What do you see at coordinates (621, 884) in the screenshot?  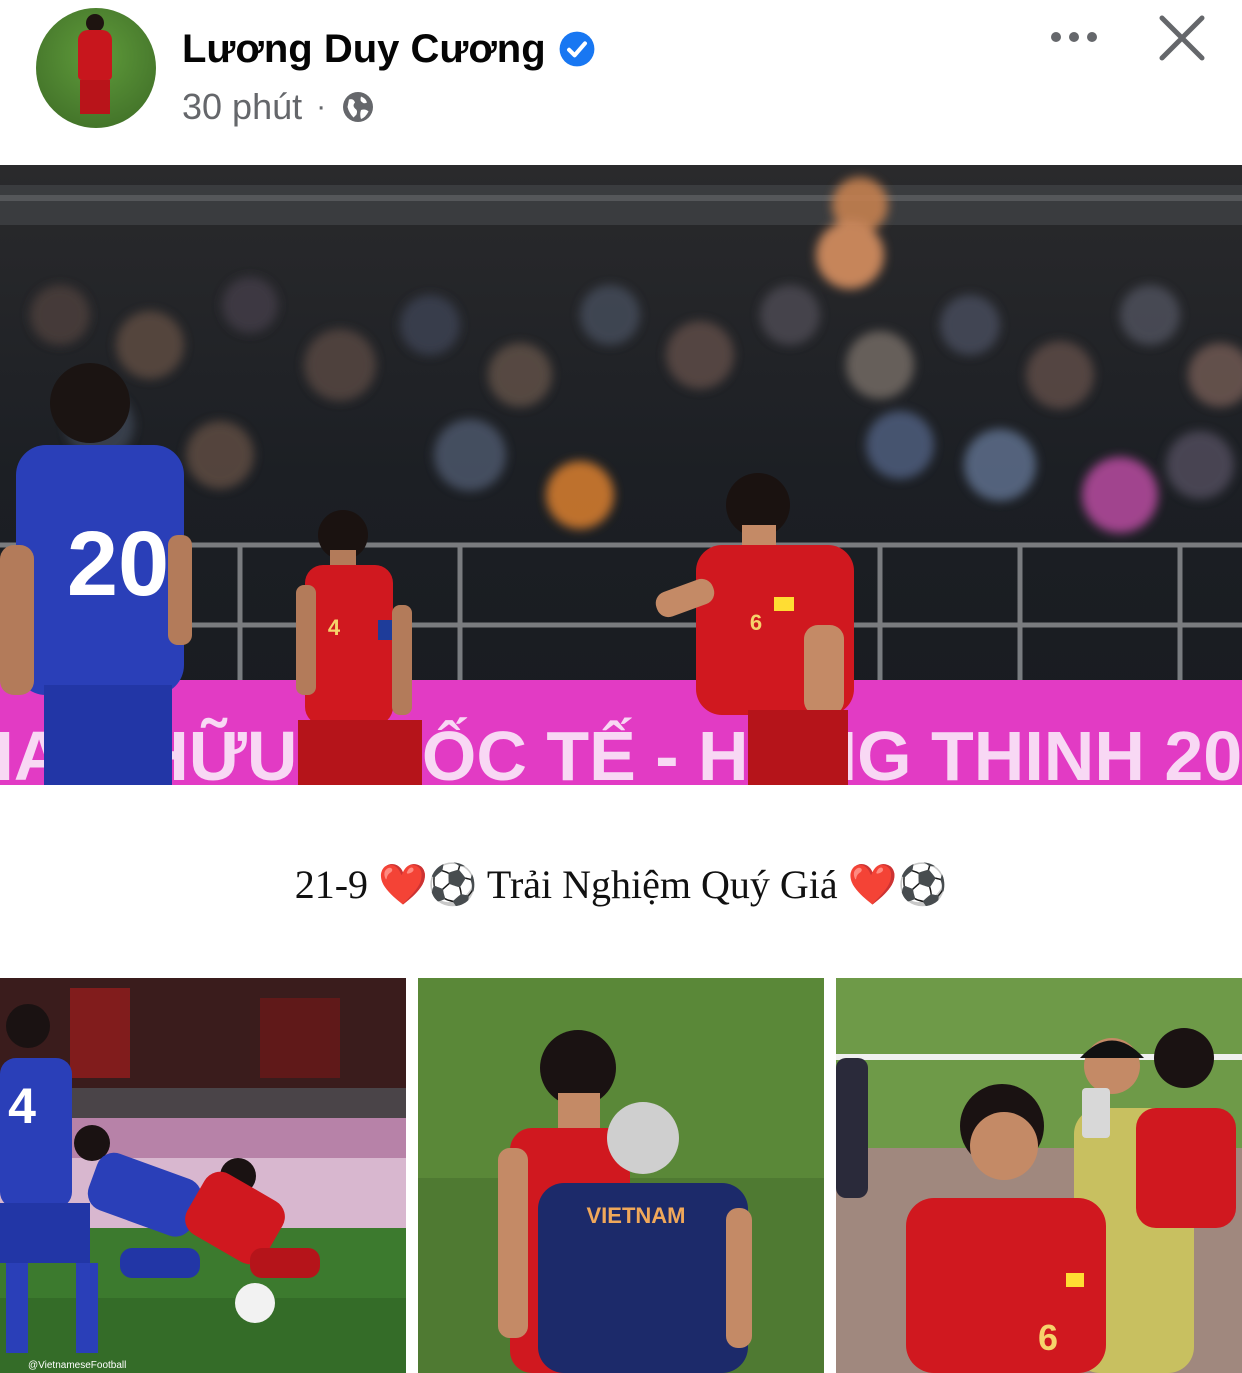 I see `post-caption: 21-9 ❤️⚽️ Trải Nghiệm Quý Giá ❤️⚽️` at bounding box center [621, 884].